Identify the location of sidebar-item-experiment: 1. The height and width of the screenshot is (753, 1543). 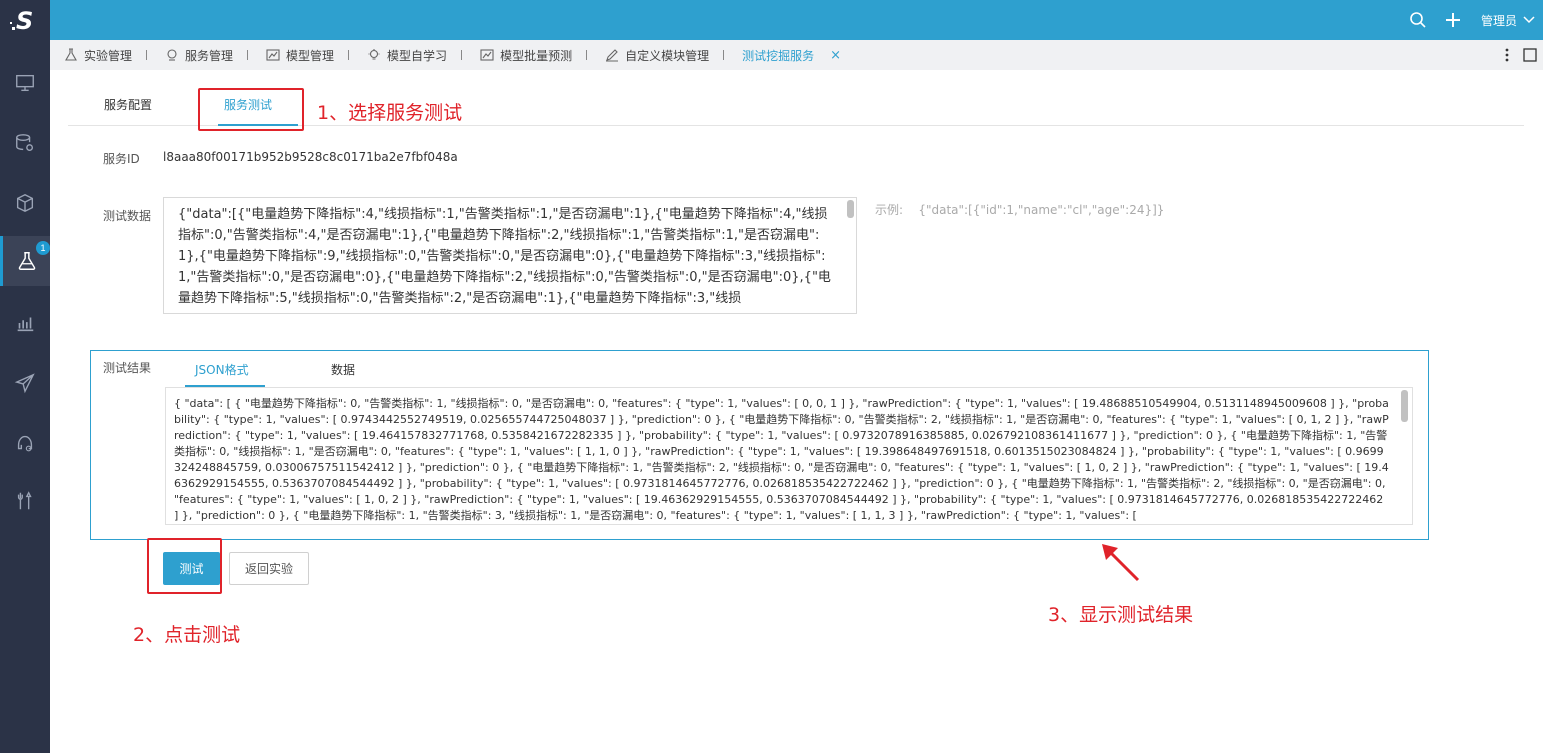
(25, 261).